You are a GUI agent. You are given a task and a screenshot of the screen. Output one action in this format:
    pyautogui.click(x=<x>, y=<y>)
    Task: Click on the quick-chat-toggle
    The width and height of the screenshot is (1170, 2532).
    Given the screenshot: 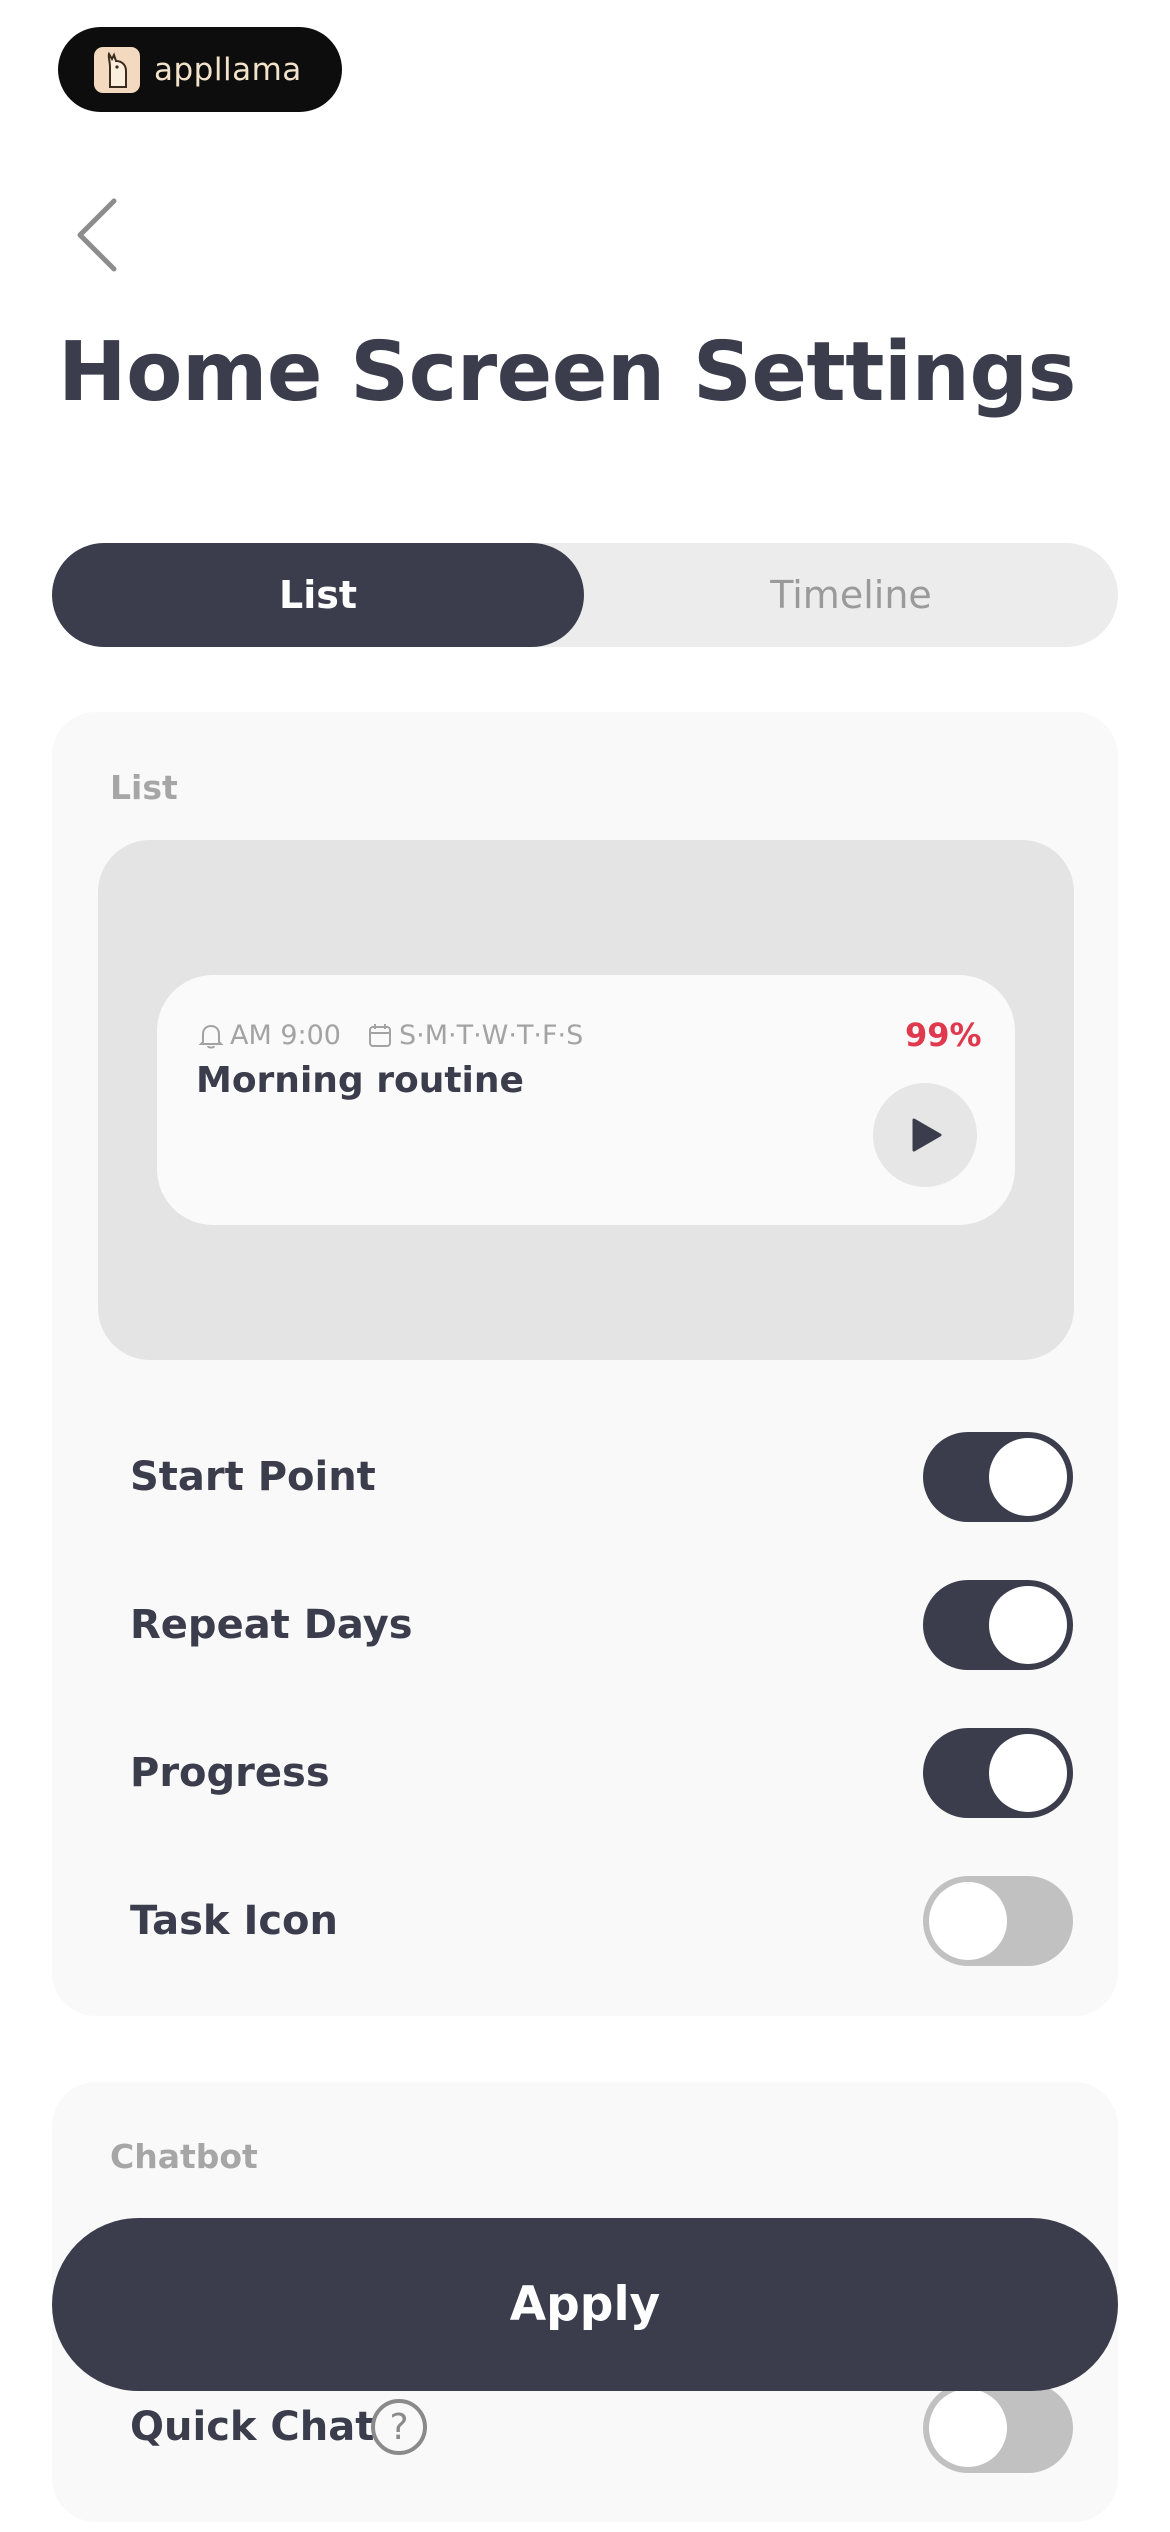 What is the action you would take?
    pyautogui.click(x=998, y=2428)
    